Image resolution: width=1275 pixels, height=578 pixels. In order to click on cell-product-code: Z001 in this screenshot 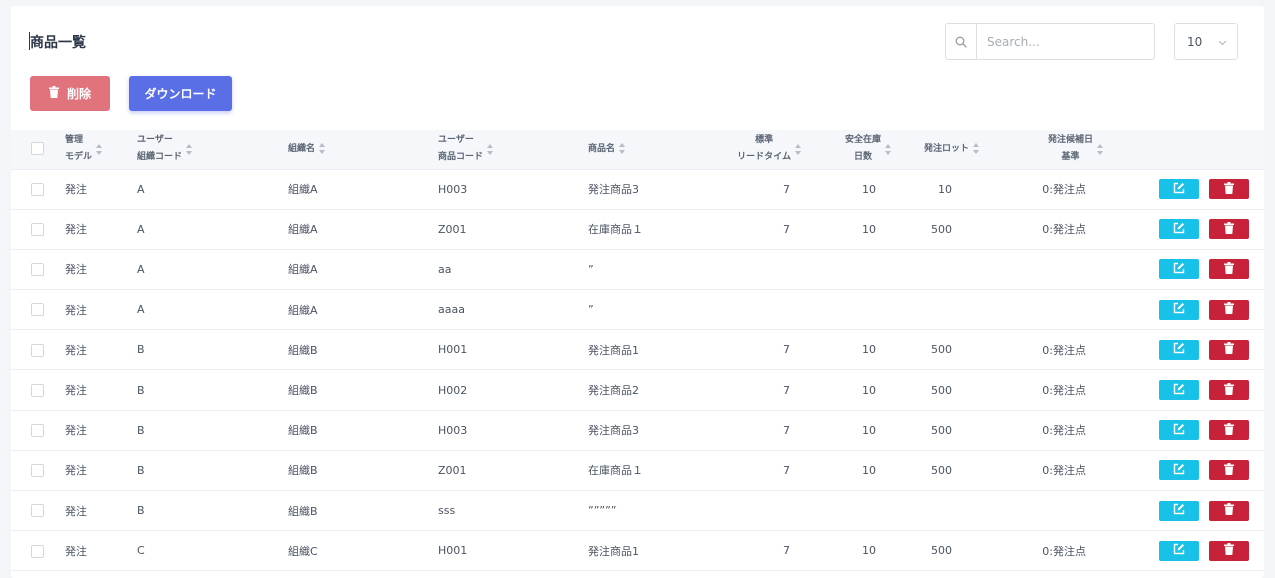, I will do `click(452, 229)`.